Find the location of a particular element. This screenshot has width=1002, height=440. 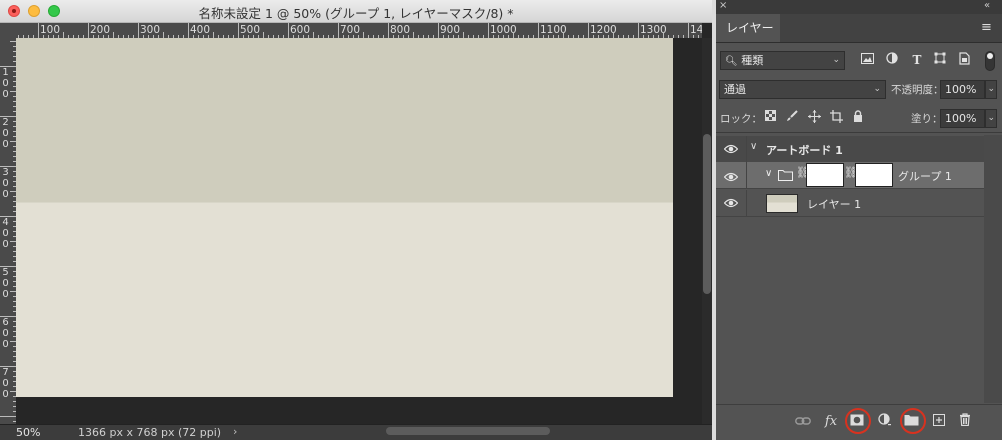

lock-label: ロック： is located at coordinates (741, 119).